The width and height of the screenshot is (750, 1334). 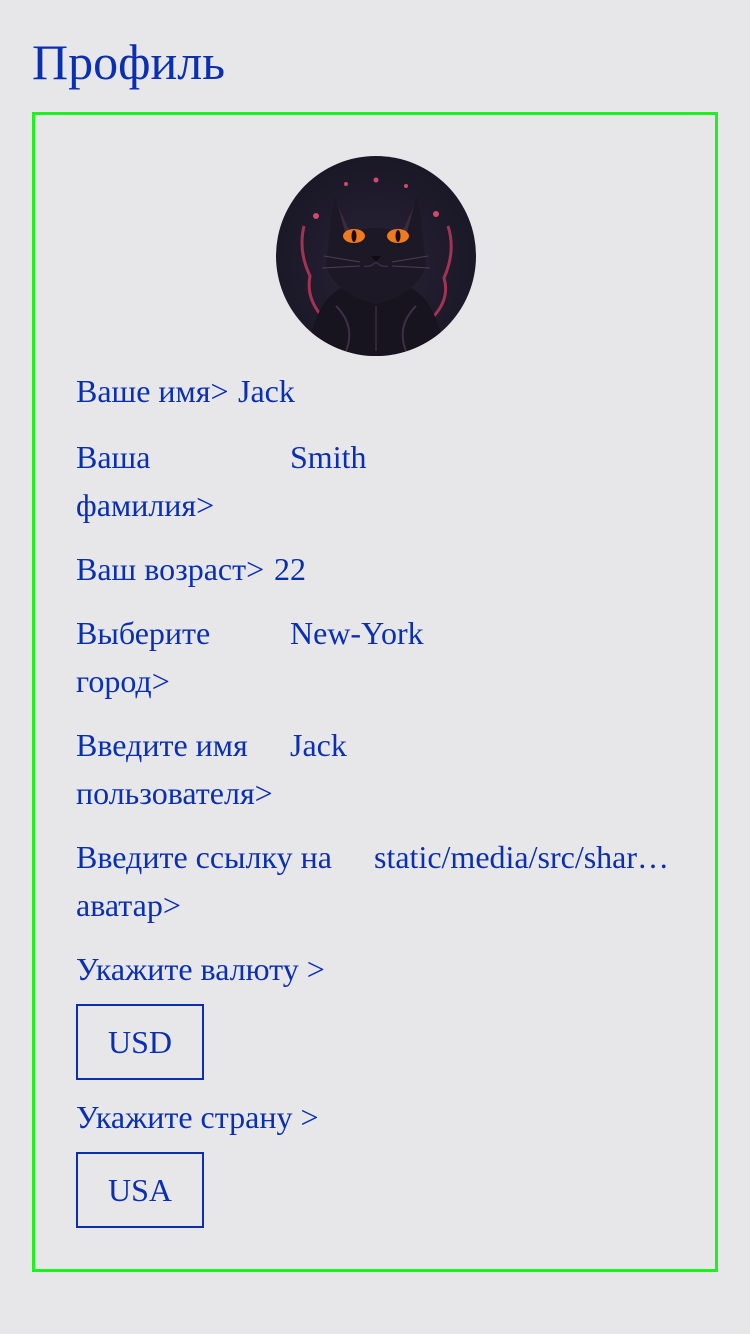 What do you see at coordinates (197, 1117) in the screenshot?
I see `country-label: Укажите страну >` at bounding box center [197, 1117].